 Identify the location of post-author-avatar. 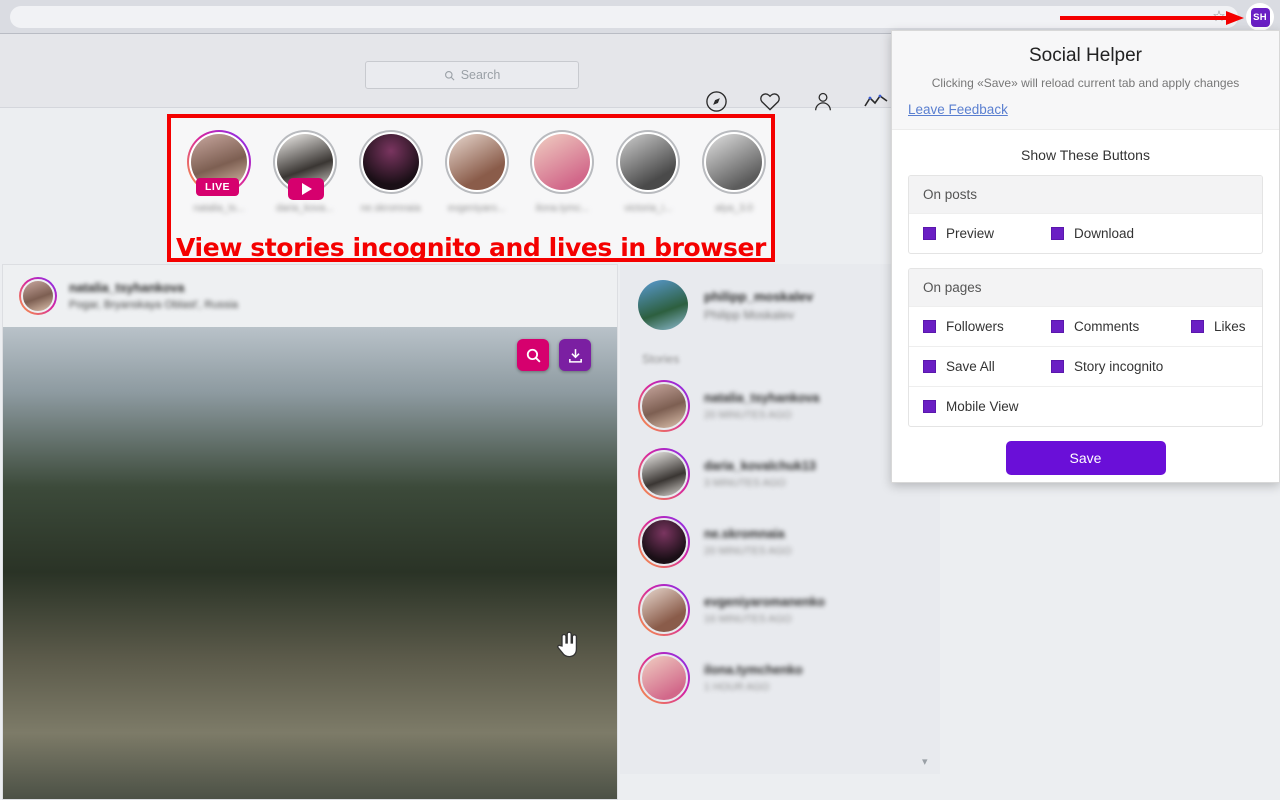
(38, 296).